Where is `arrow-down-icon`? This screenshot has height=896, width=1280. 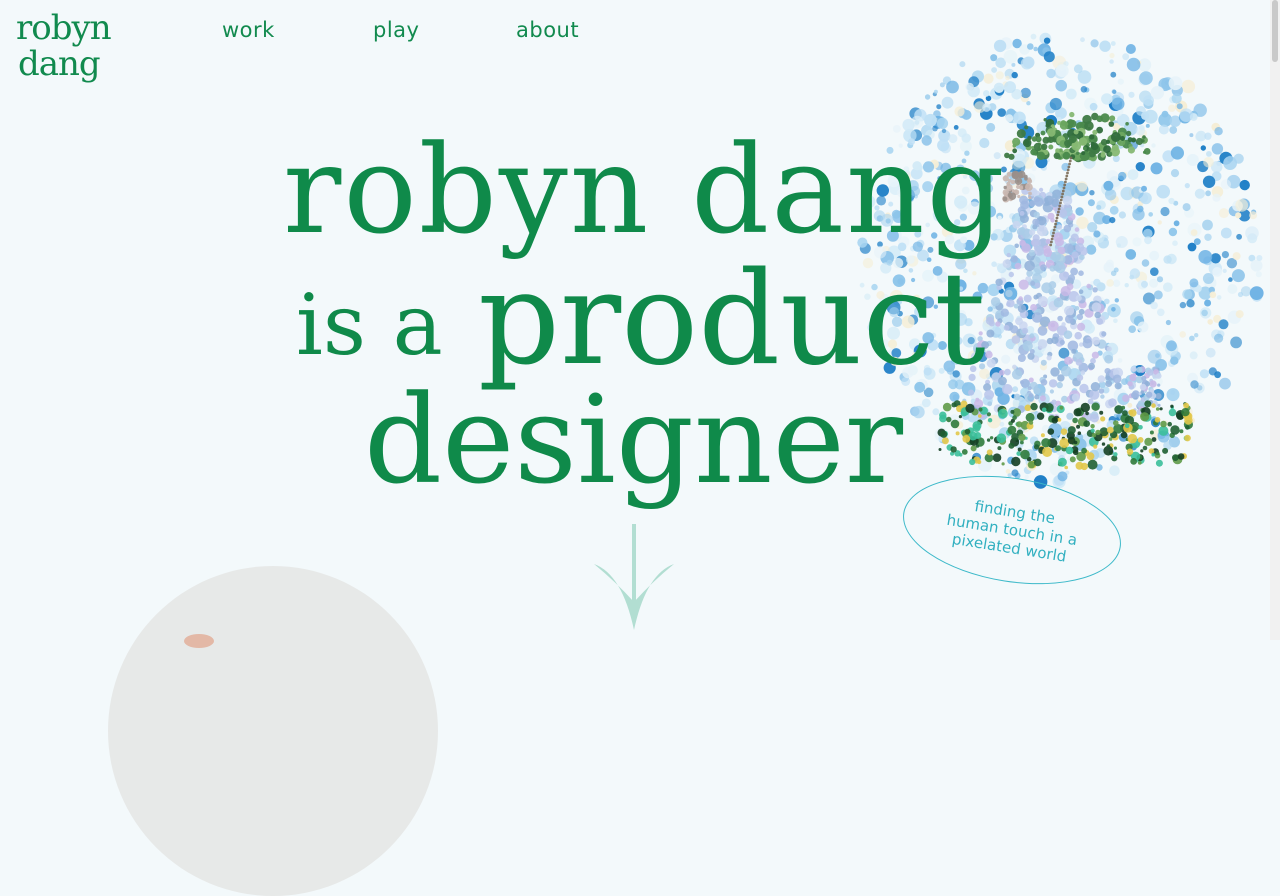 arrow-down-icon is located at coordinates (634, 579).